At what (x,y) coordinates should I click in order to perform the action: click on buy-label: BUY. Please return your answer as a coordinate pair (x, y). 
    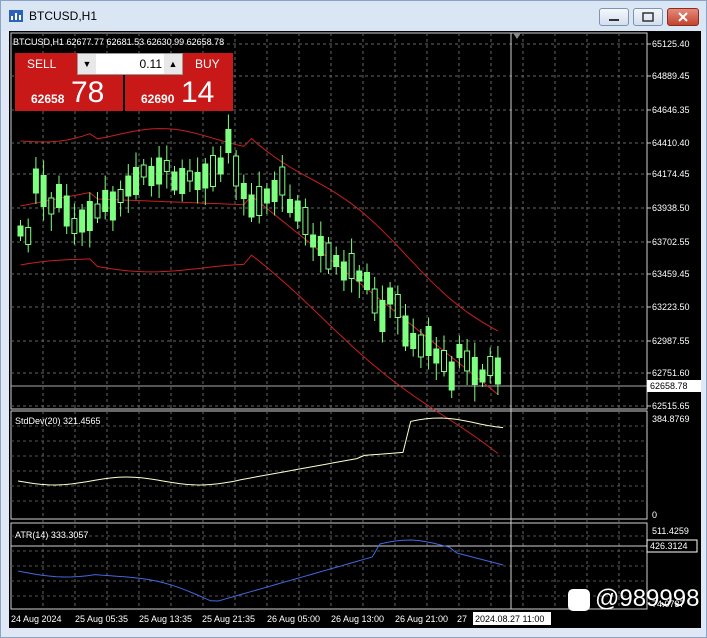
    Looking at the image, I should click on (207, 64).